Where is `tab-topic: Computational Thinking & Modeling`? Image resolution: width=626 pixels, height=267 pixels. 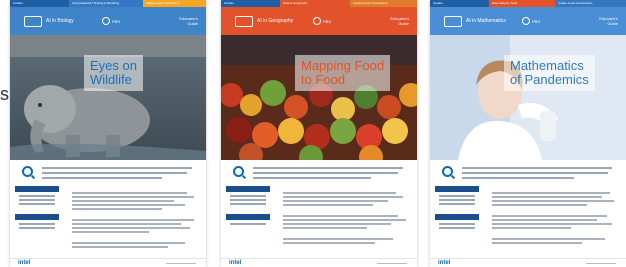 tab-topic: Computational Thinking & Modeling is located at coordinates (106, 3).